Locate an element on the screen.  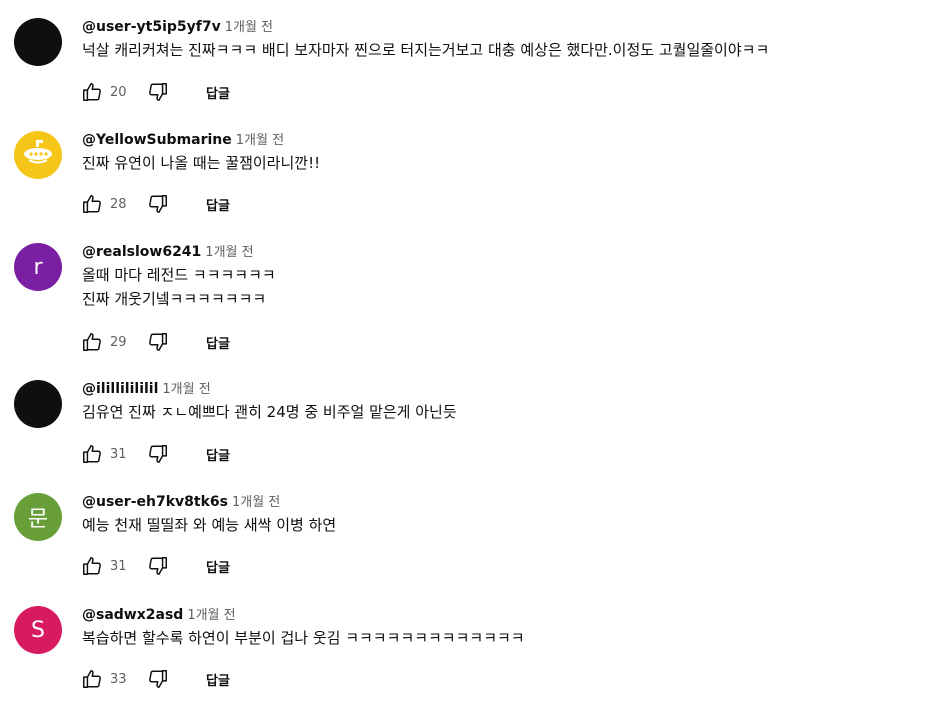
comment-text-line: 진짜 유연이 나올 때는 꿀잼이라니깐!! is located at coordinates (201, 163).